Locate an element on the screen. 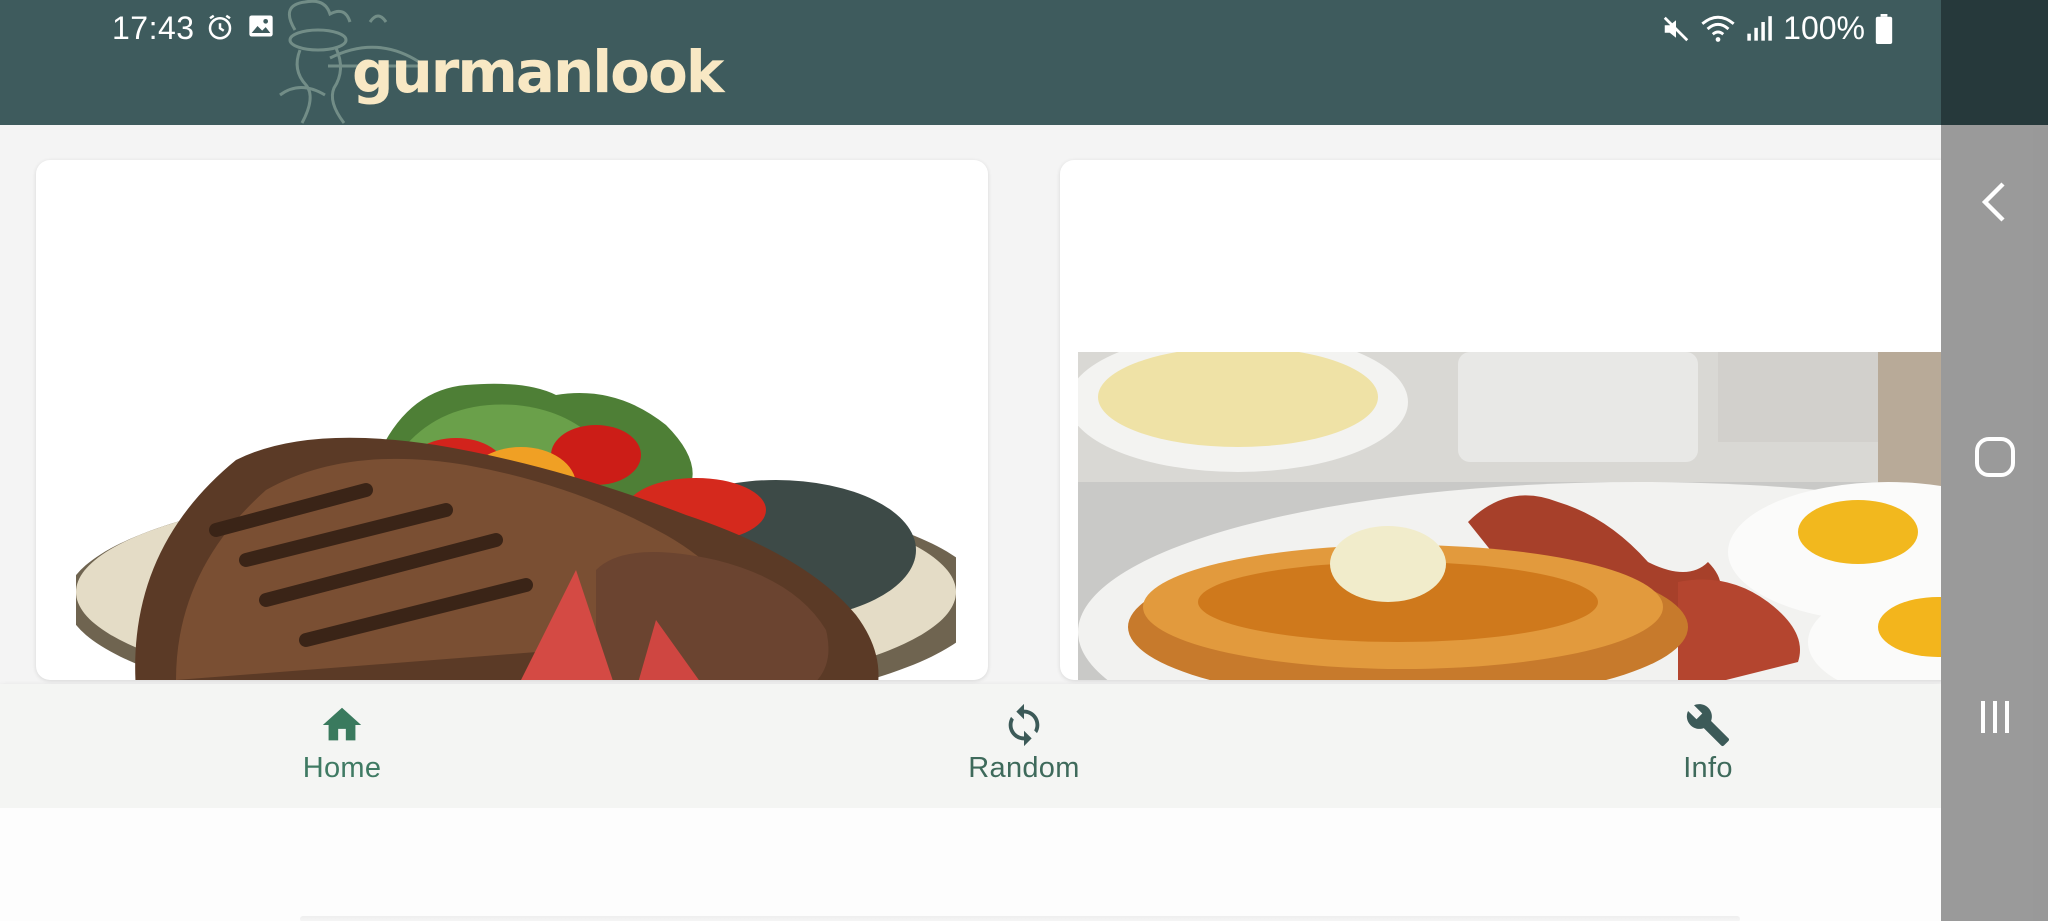  mute-icon is located at coordinates (1676, 28).